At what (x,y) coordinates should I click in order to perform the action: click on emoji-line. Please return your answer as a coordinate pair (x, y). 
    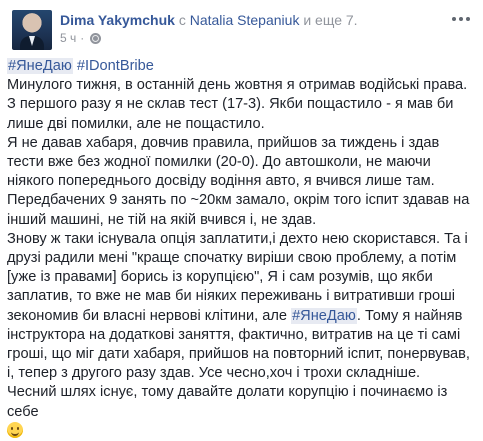
    Looking at the image, I should click on (242, 431).